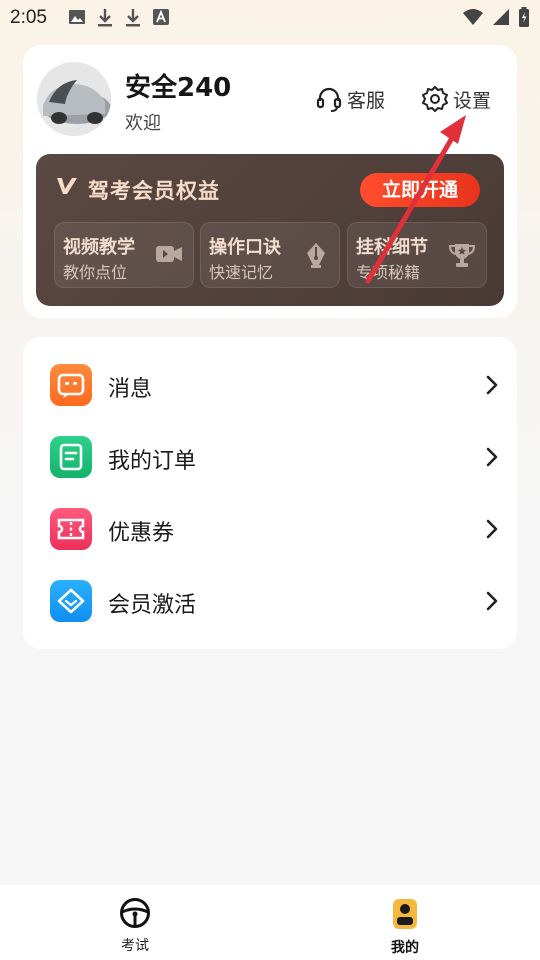 The image size is (540, 960). I want to click on car-avatar-image, so click(74, 99).